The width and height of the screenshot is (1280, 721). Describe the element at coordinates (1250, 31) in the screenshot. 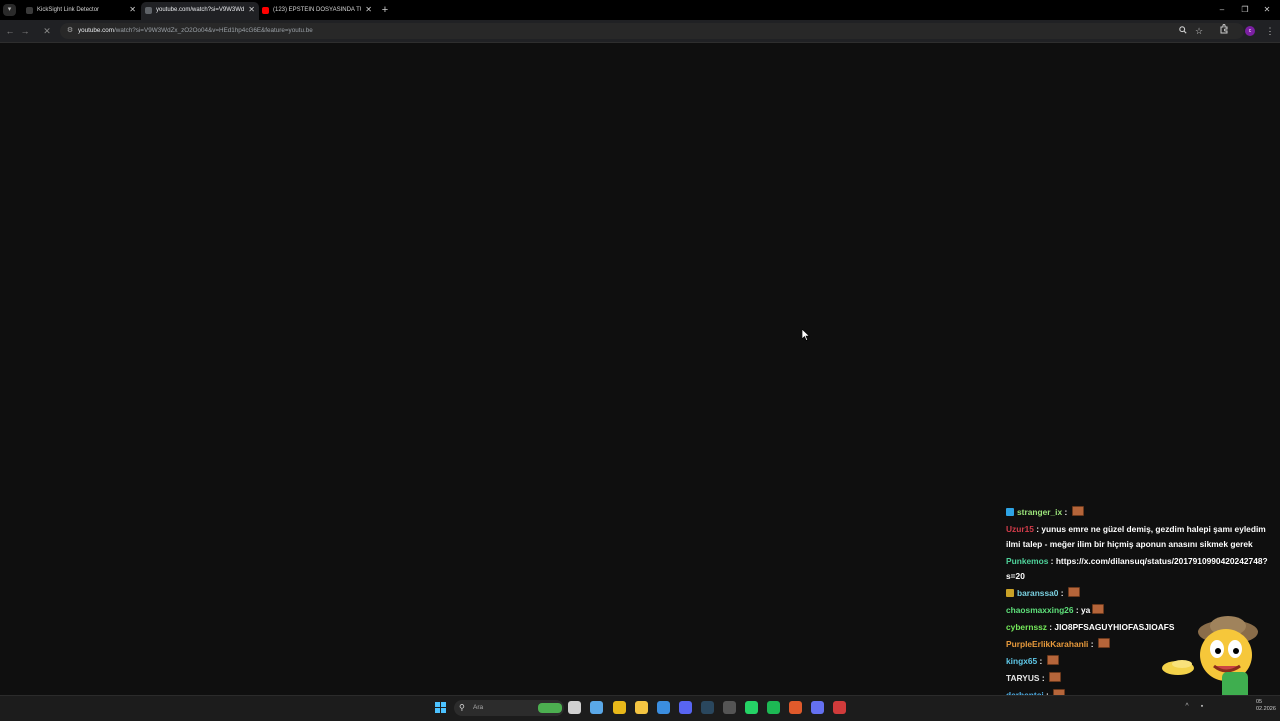

I see `profile-avatar: c` at that location.